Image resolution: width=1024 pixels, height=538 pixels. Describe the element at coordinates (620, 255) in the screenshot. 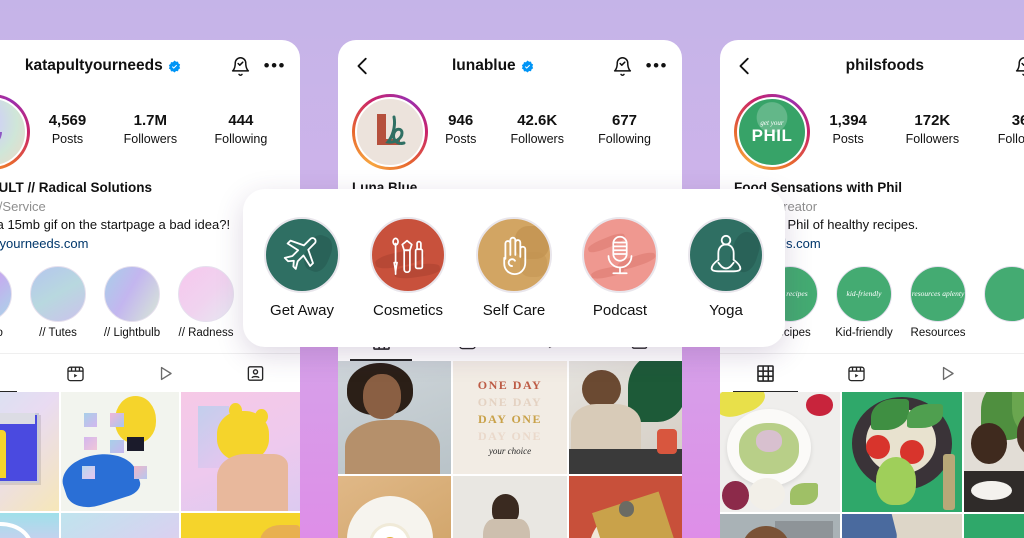

I see `microphone-icon` at that location.